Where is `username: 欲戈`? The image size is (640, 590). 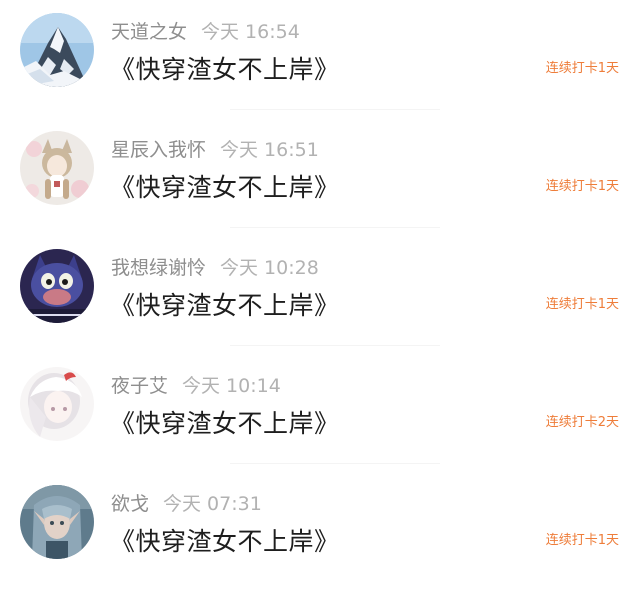 username: 欲戈 is located at coordinates (130, 504).